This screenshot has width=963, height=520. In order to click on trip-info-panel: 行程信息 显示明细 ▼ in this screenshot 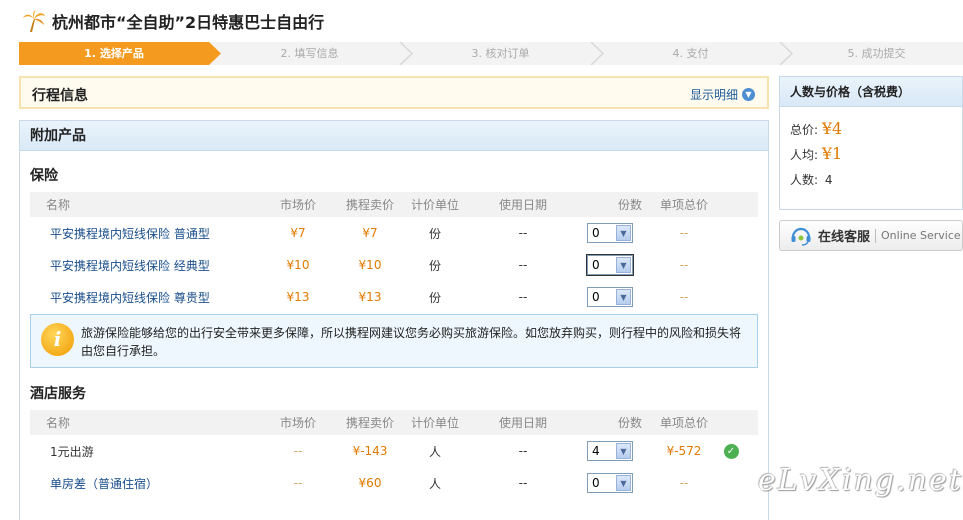, I will do `click(394, 92)`.